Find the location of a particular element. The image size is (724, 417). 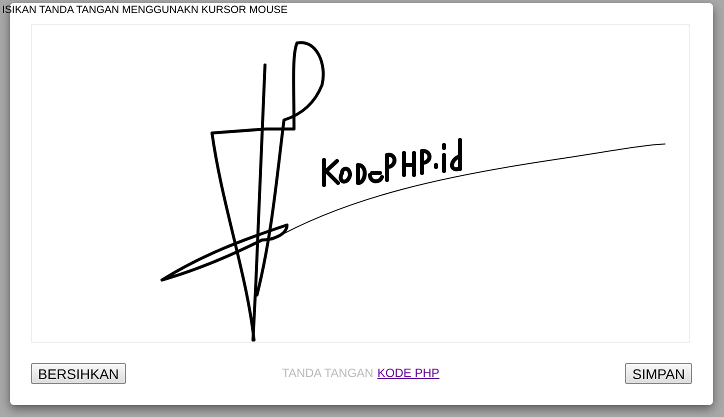

clear-button: BERSIHKAN is located at coordinates (78, 373).